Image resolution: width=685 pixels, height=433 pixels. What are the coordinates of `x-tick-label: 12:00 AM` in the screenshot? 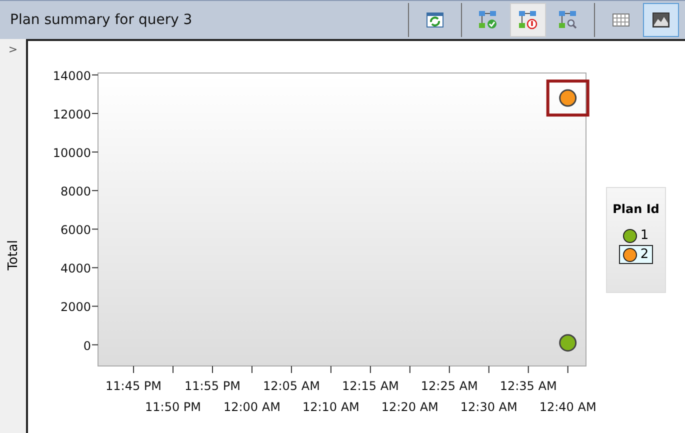 It's located at (252, 407).